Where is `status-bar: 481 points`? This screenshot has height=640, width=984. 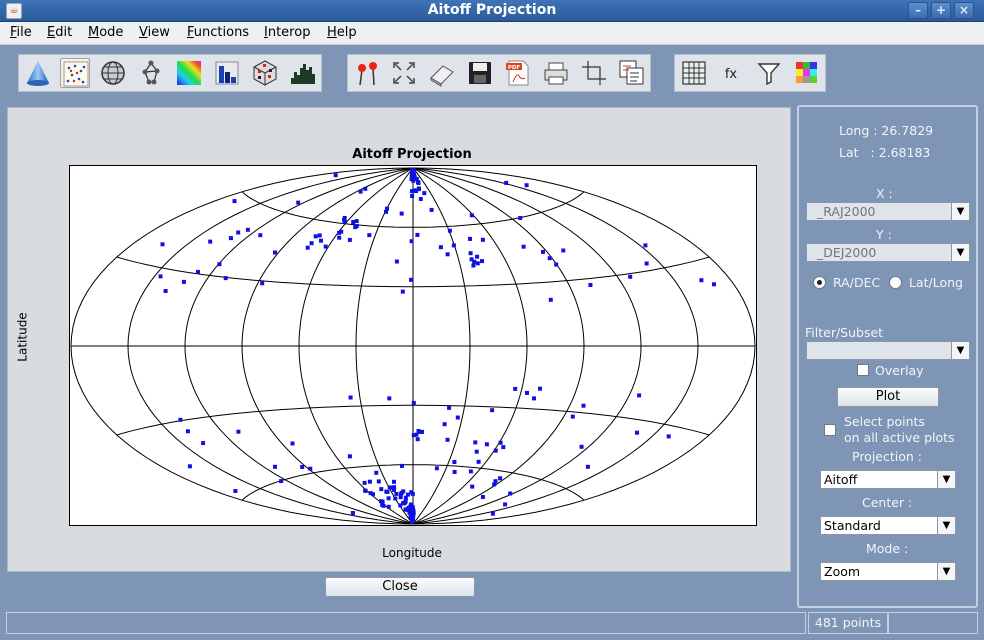
status-bar: 481 points is located at coordinates (492, 625).